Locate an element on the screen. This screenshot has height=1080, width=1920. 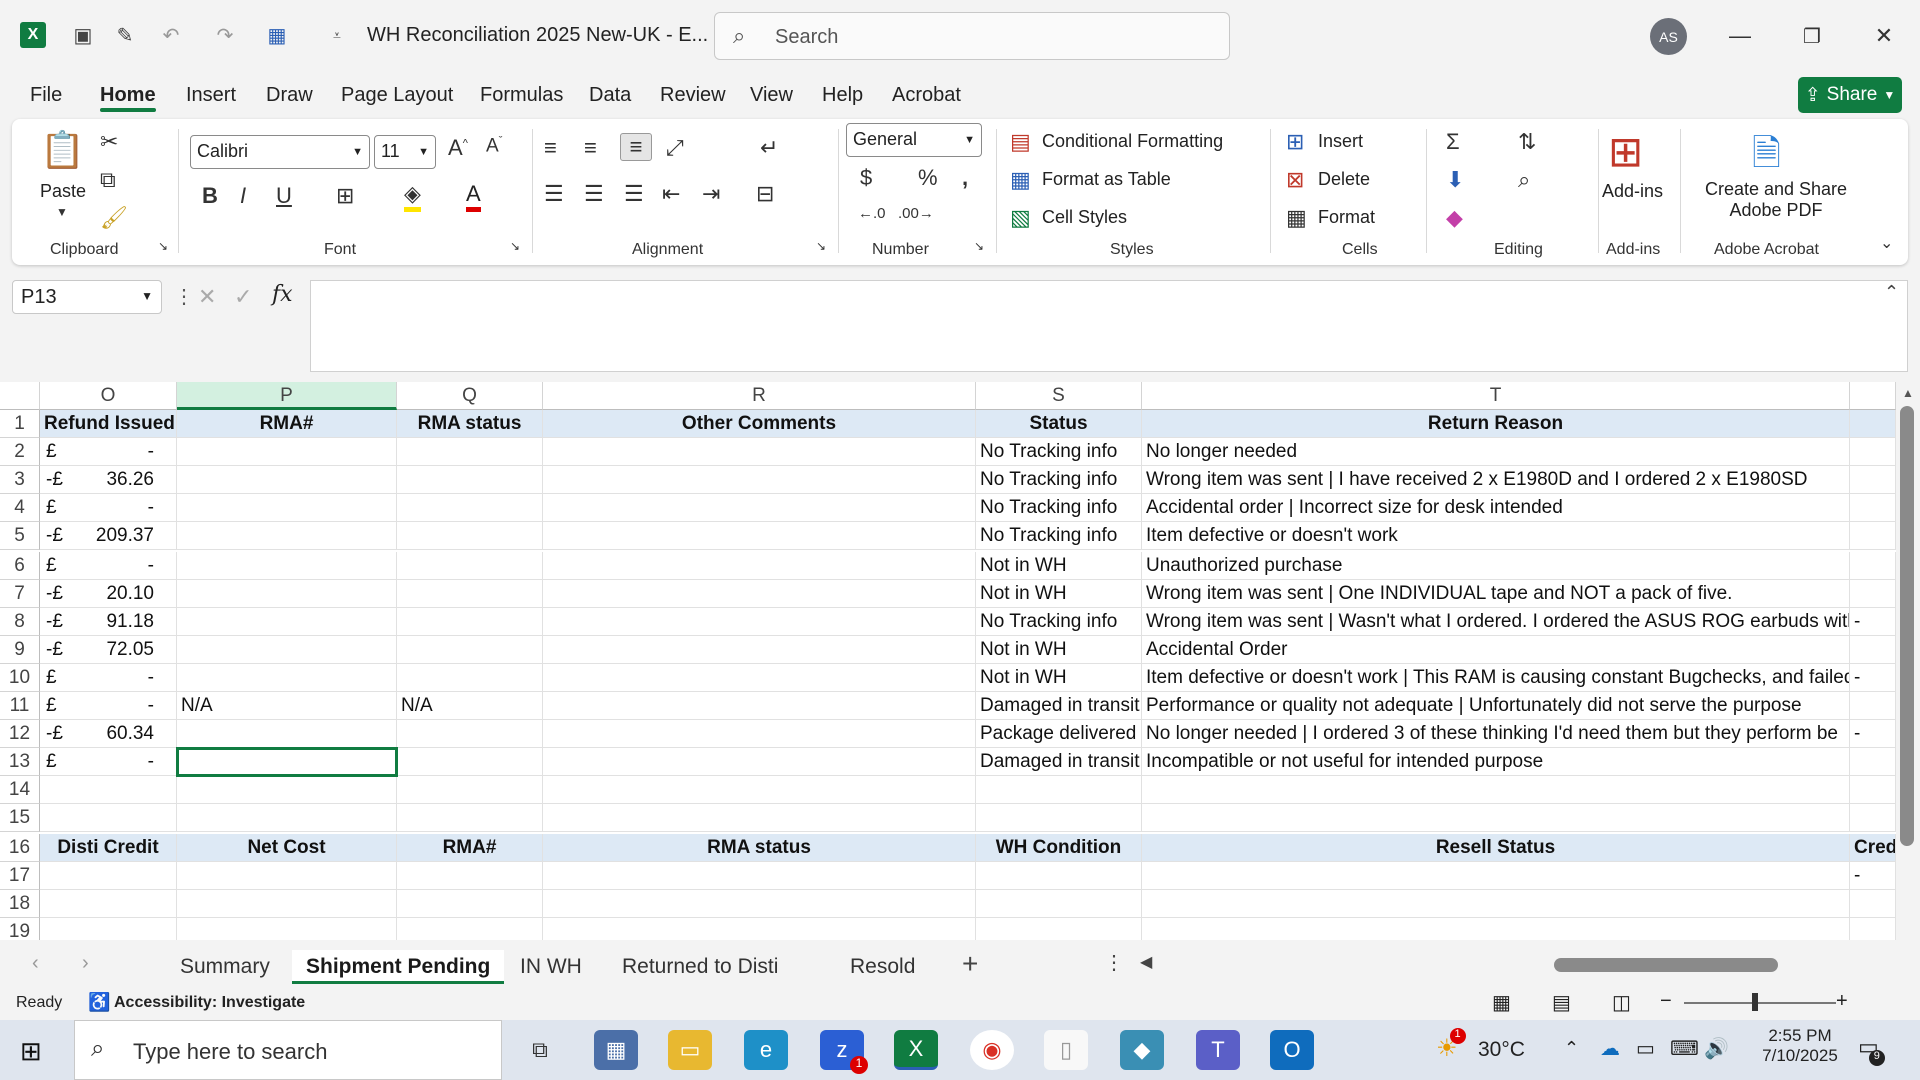
sort-filter-icon: ⇅ is located at coordinates (1527, 142).